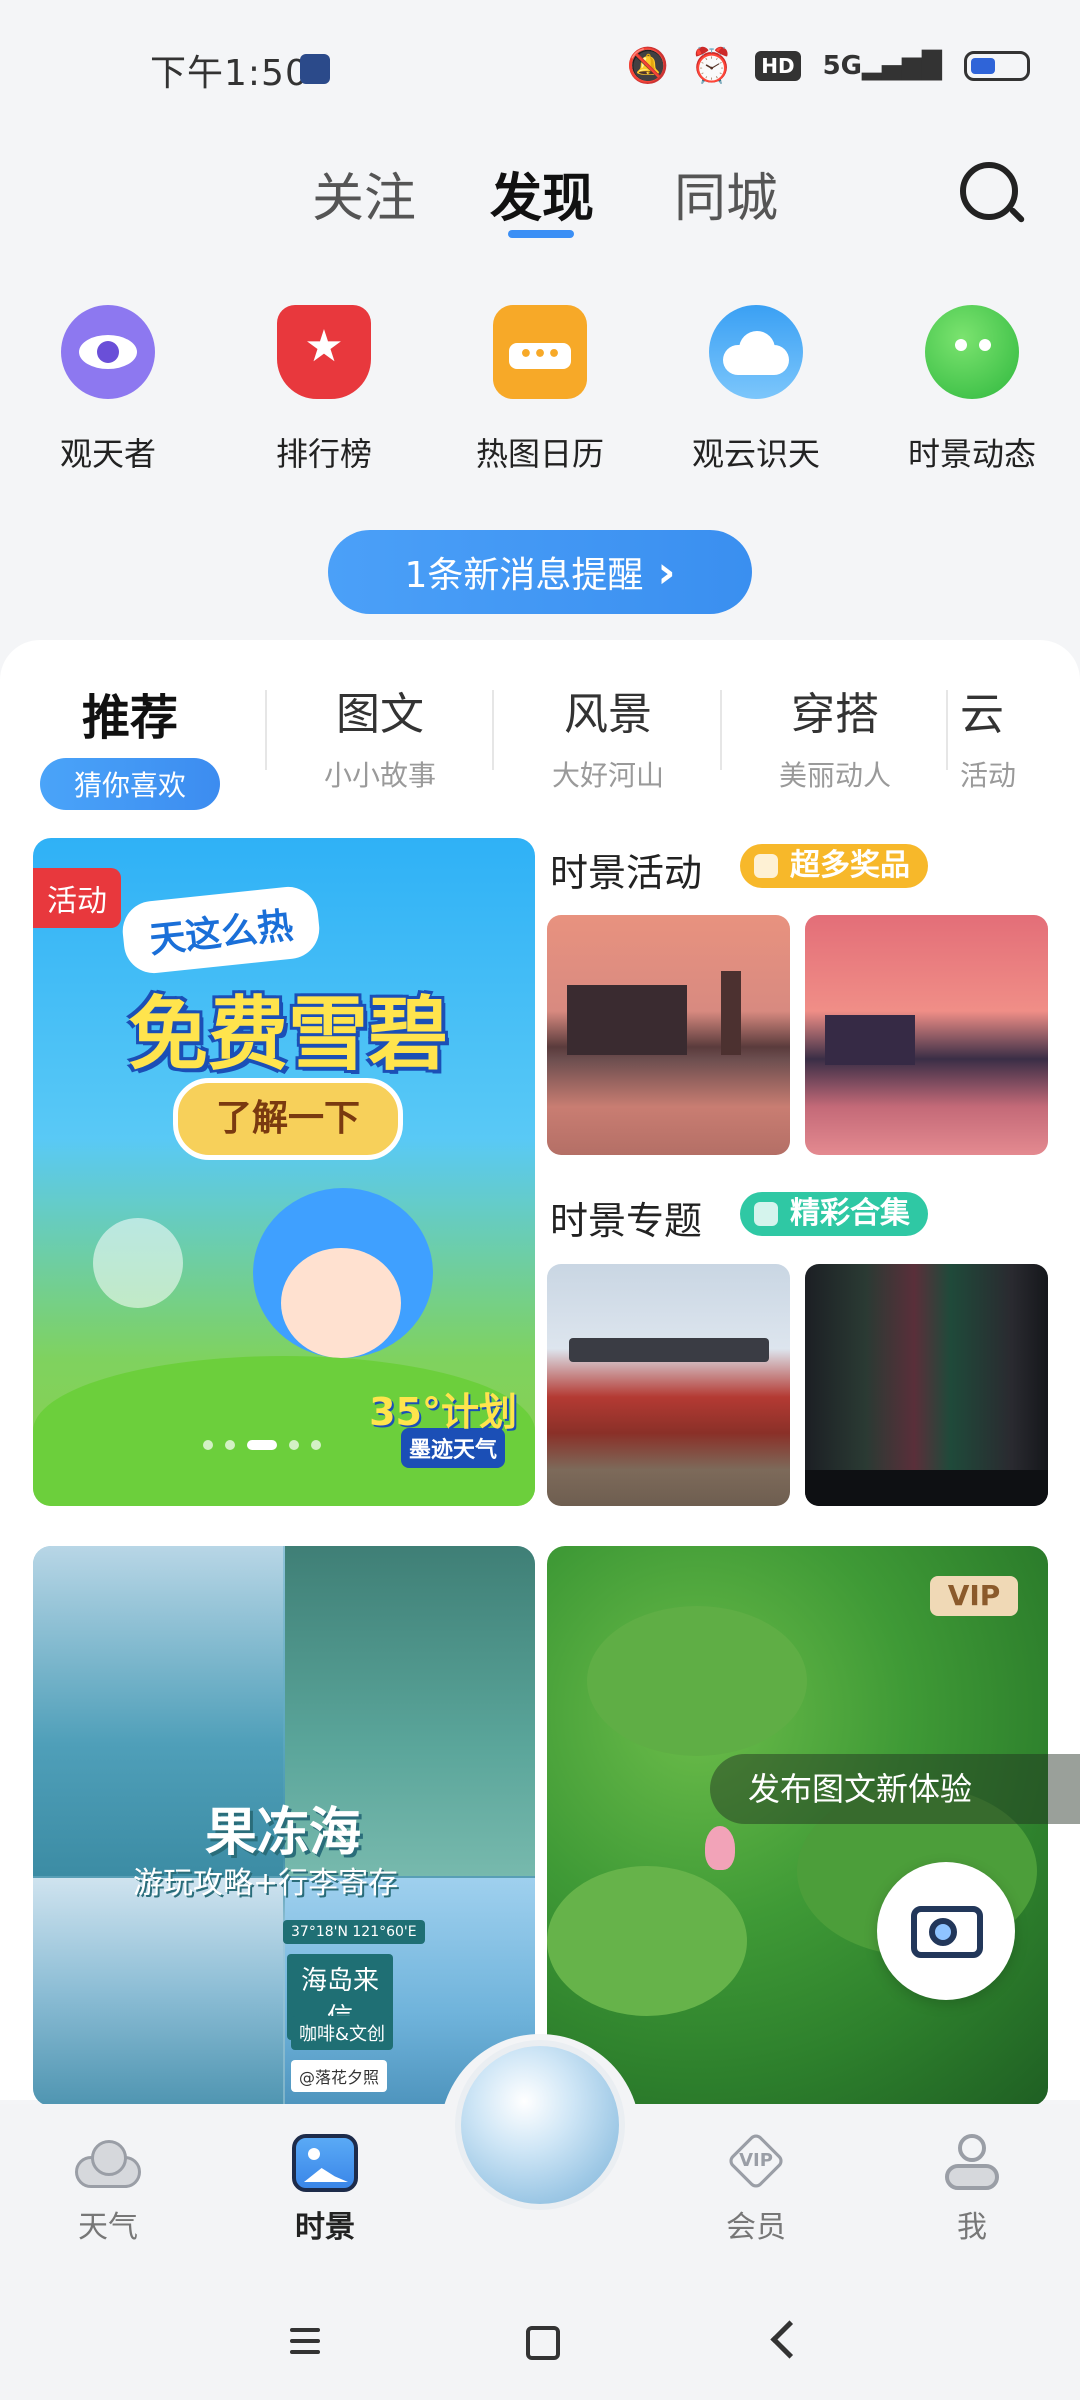 This screenshot has width=1080, height=2400. I want to click on category-graphic: 图文 小小故事, so click(380, 736).